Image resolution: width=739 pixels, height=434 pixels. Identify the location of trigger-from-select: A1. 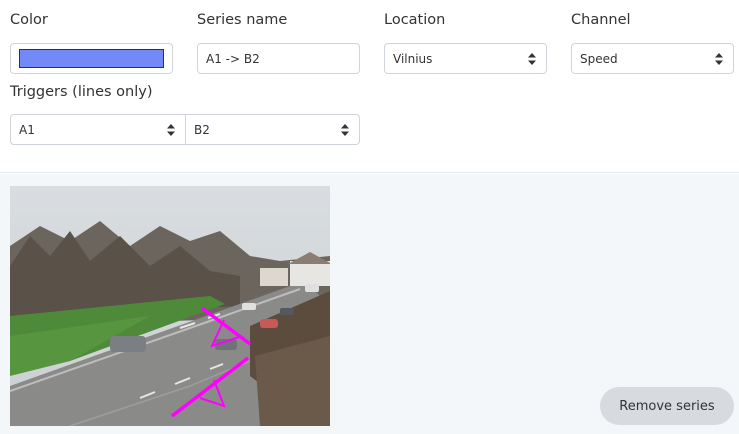
(98, 129).